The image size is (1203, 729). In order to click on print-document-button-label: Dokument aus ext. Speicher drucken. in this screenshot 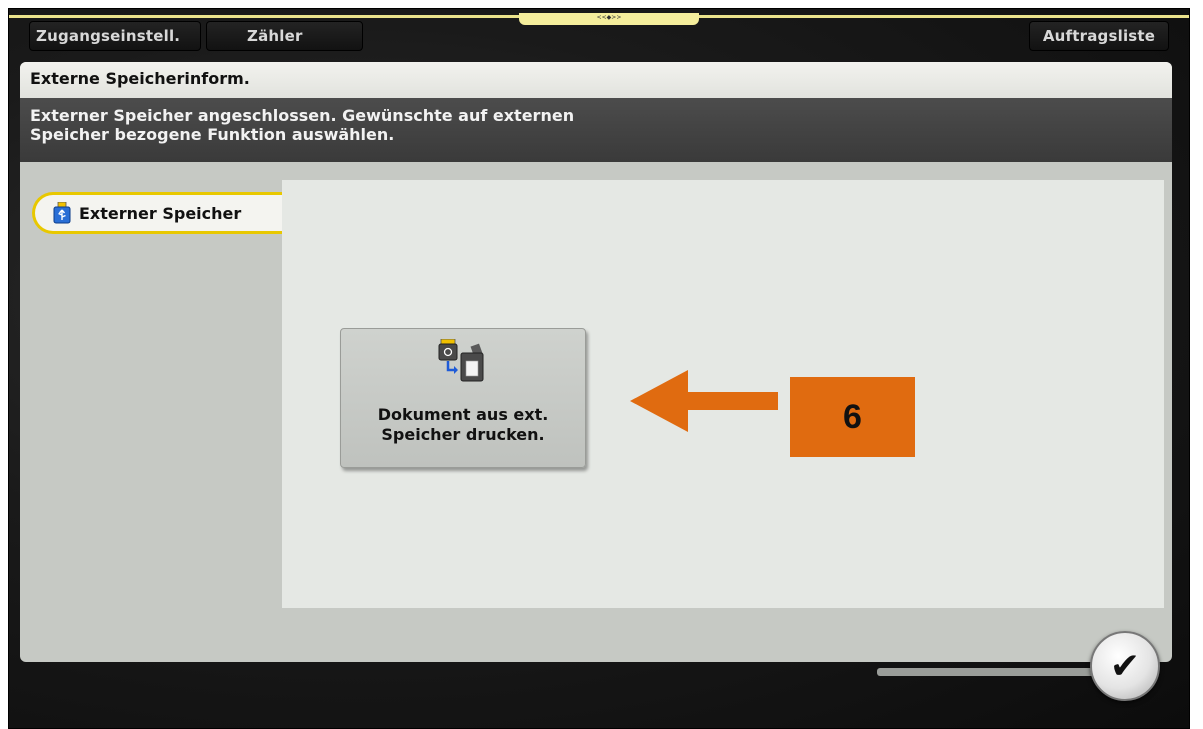, I will do `click(463, 424)`.